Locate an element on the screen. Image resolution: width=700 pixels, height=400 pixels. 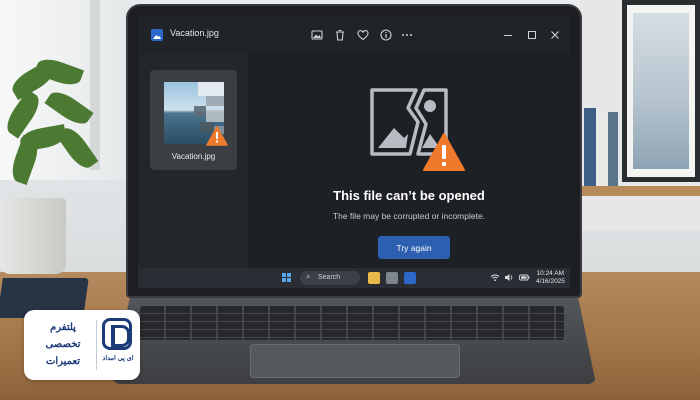
file-explorer-icon is located at coordinates (374, 278).